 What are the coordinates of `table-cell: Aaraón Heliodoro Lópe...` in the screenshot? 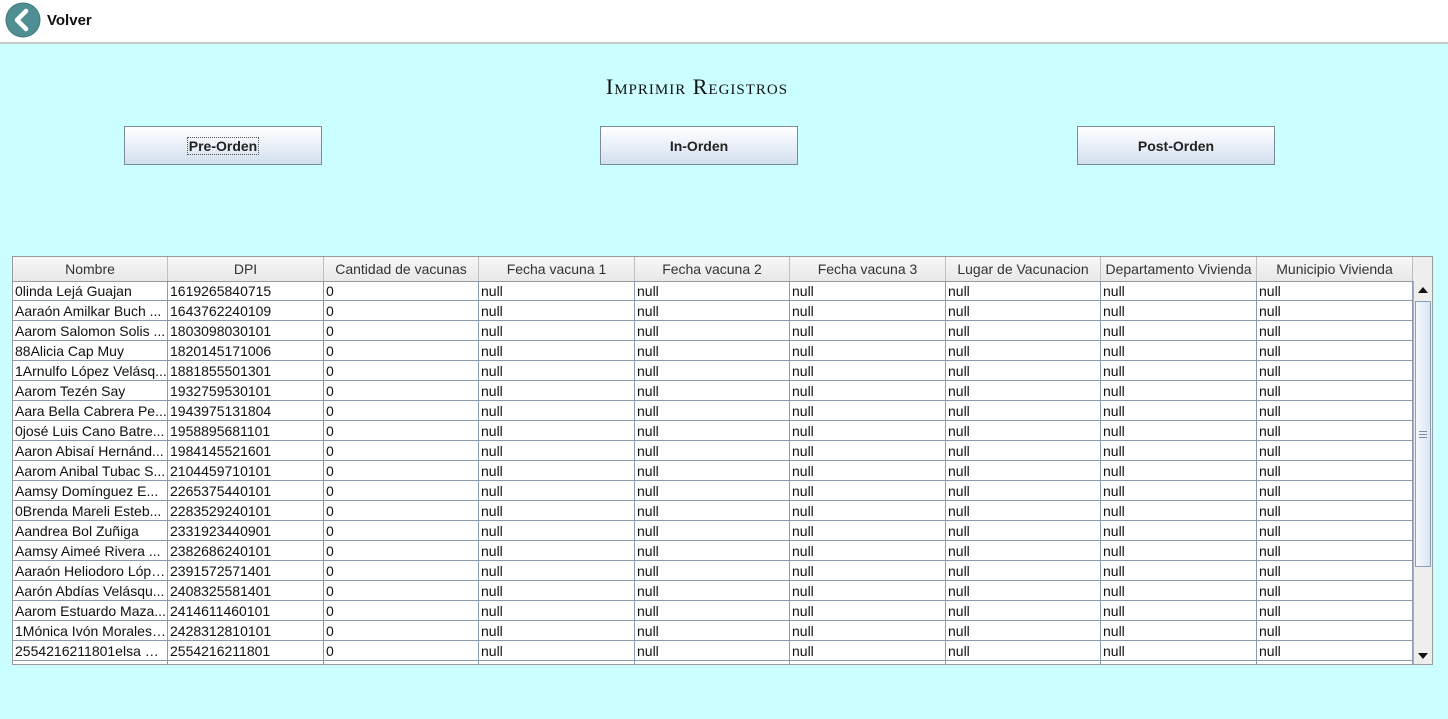 It's located at (90, 570).